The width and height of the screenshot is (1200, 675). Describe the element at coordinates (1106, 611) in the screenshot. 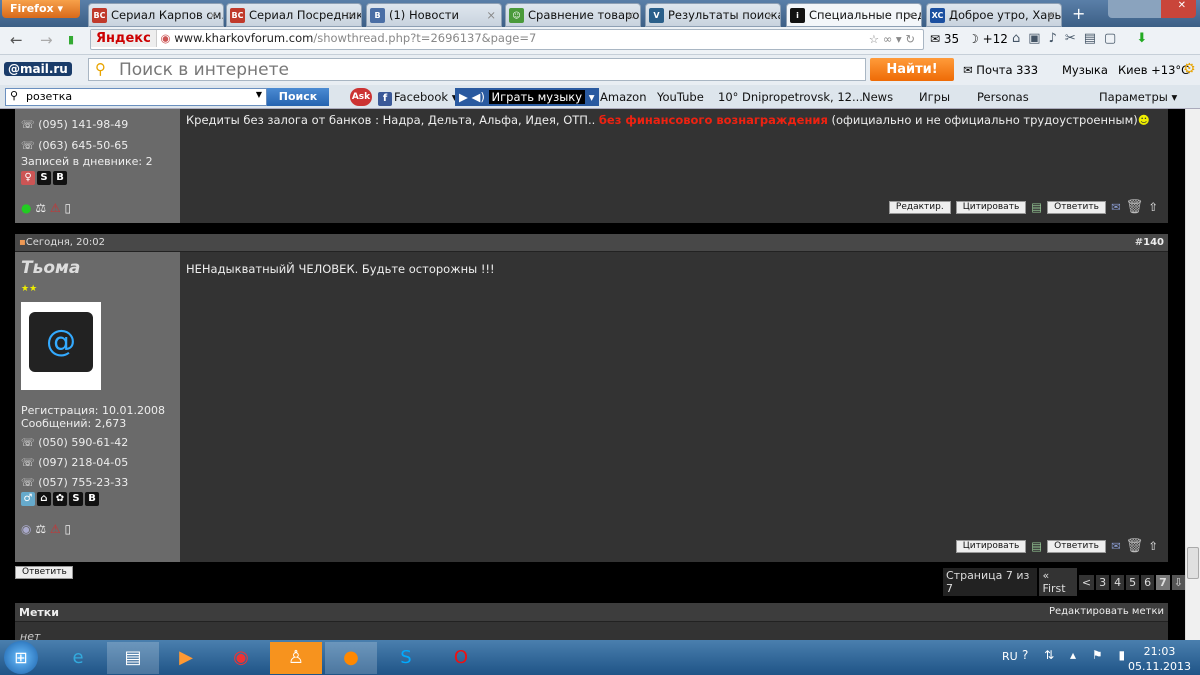

I see `edit-tags-link: Редактировать метки` at that location.